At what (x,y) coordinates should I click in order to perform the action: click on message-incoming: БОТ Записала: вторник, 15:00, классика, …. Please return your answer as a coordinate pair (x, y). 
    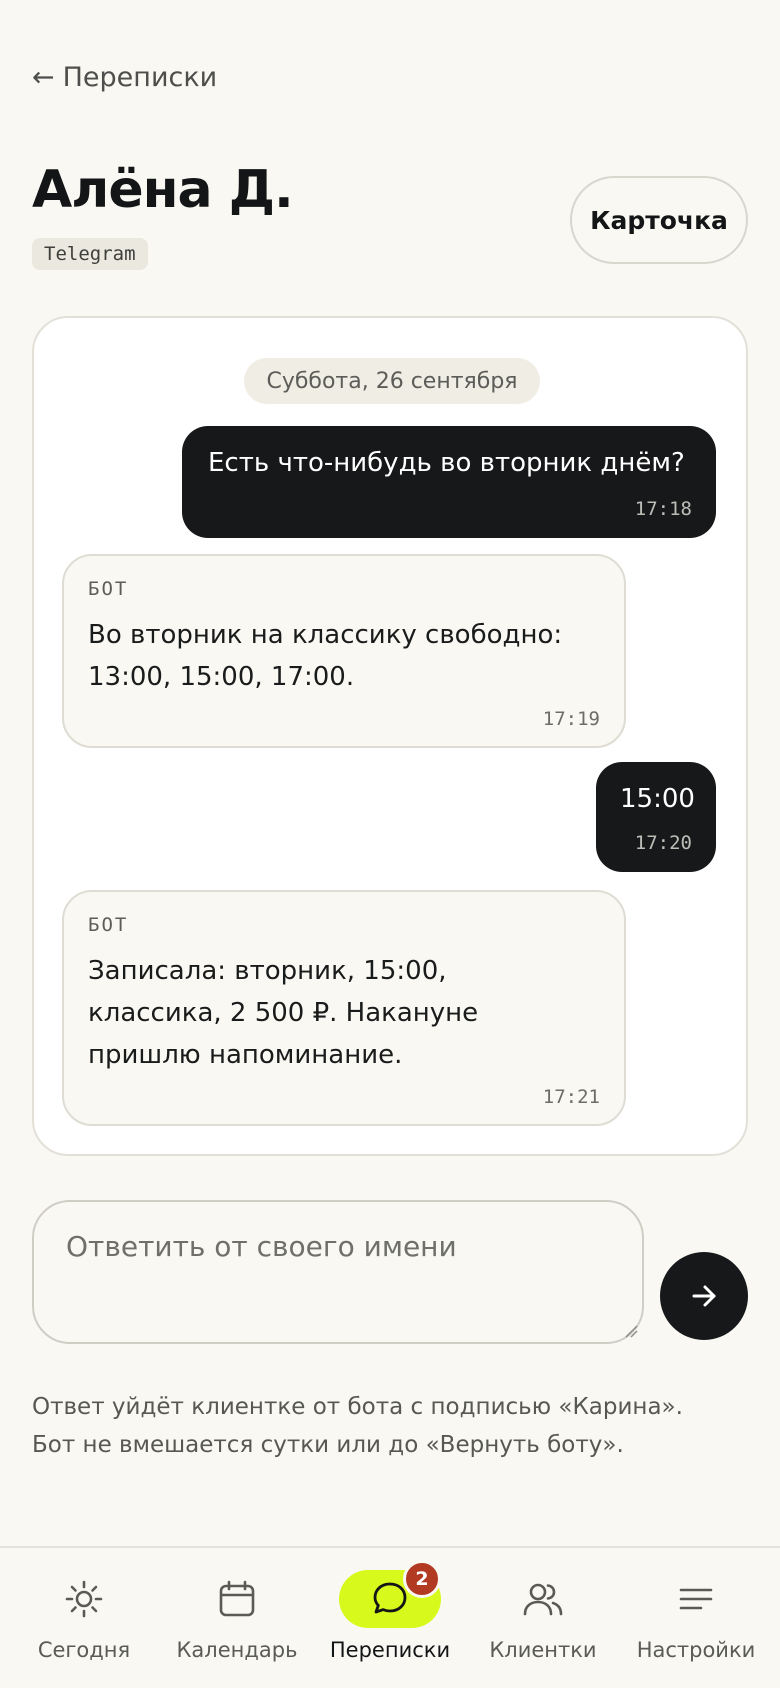
    Looking at the image, I should click on (344, 1008).